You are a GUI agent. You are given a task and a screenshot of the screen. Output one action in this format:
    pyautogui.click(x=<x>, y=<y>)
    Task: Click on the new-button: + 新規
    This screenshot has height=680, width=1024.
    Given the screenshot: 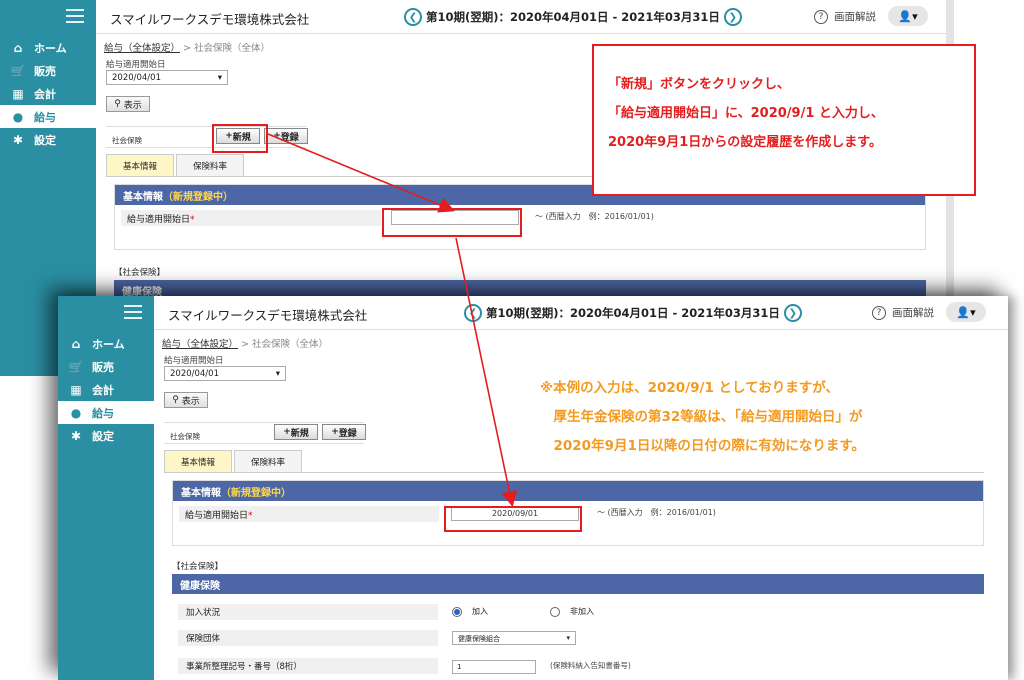 What is the action you would take?
    pyautogui.click(x=296, y=432)
    